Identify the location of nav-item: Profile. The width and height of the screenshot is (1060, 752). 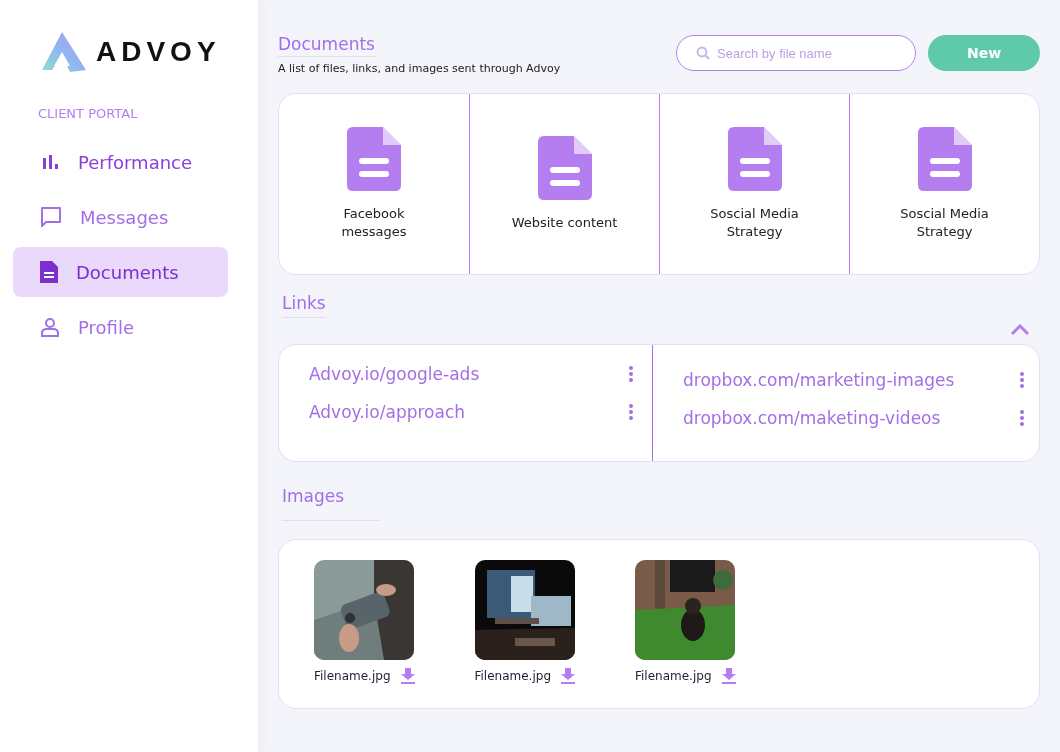
(120, 327).